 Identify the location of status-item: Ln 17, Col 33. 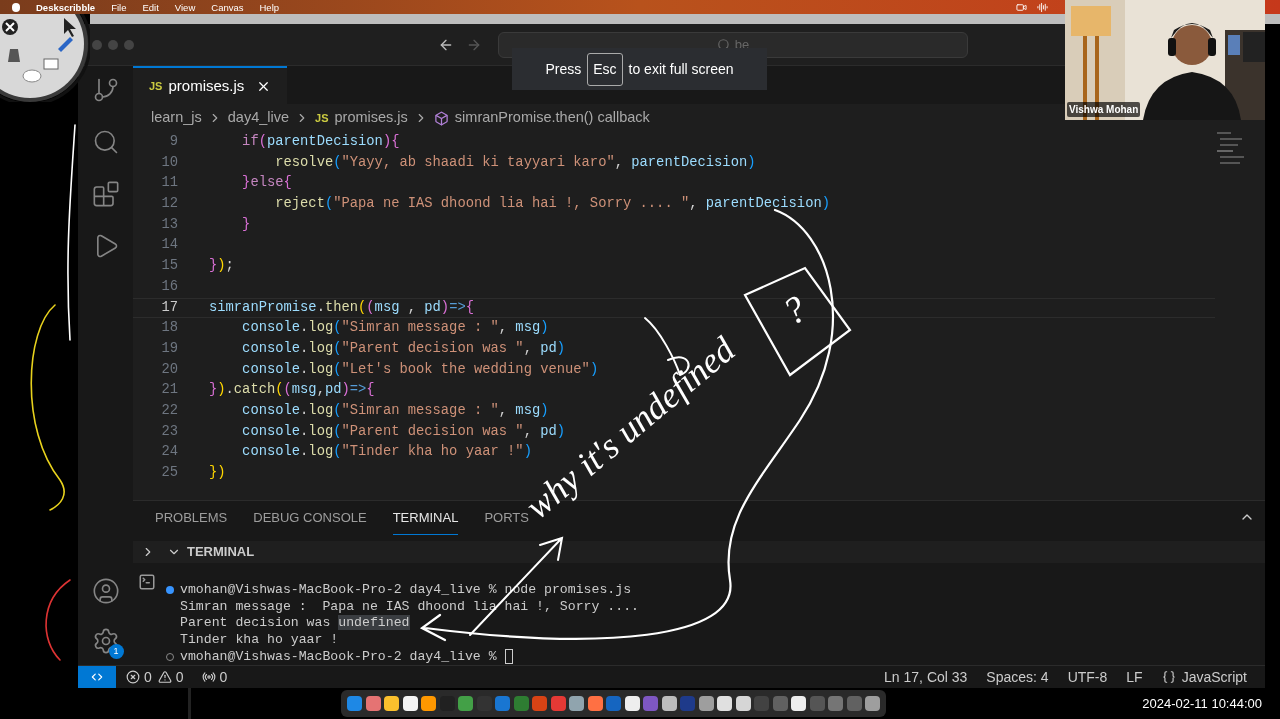
(926, 677).